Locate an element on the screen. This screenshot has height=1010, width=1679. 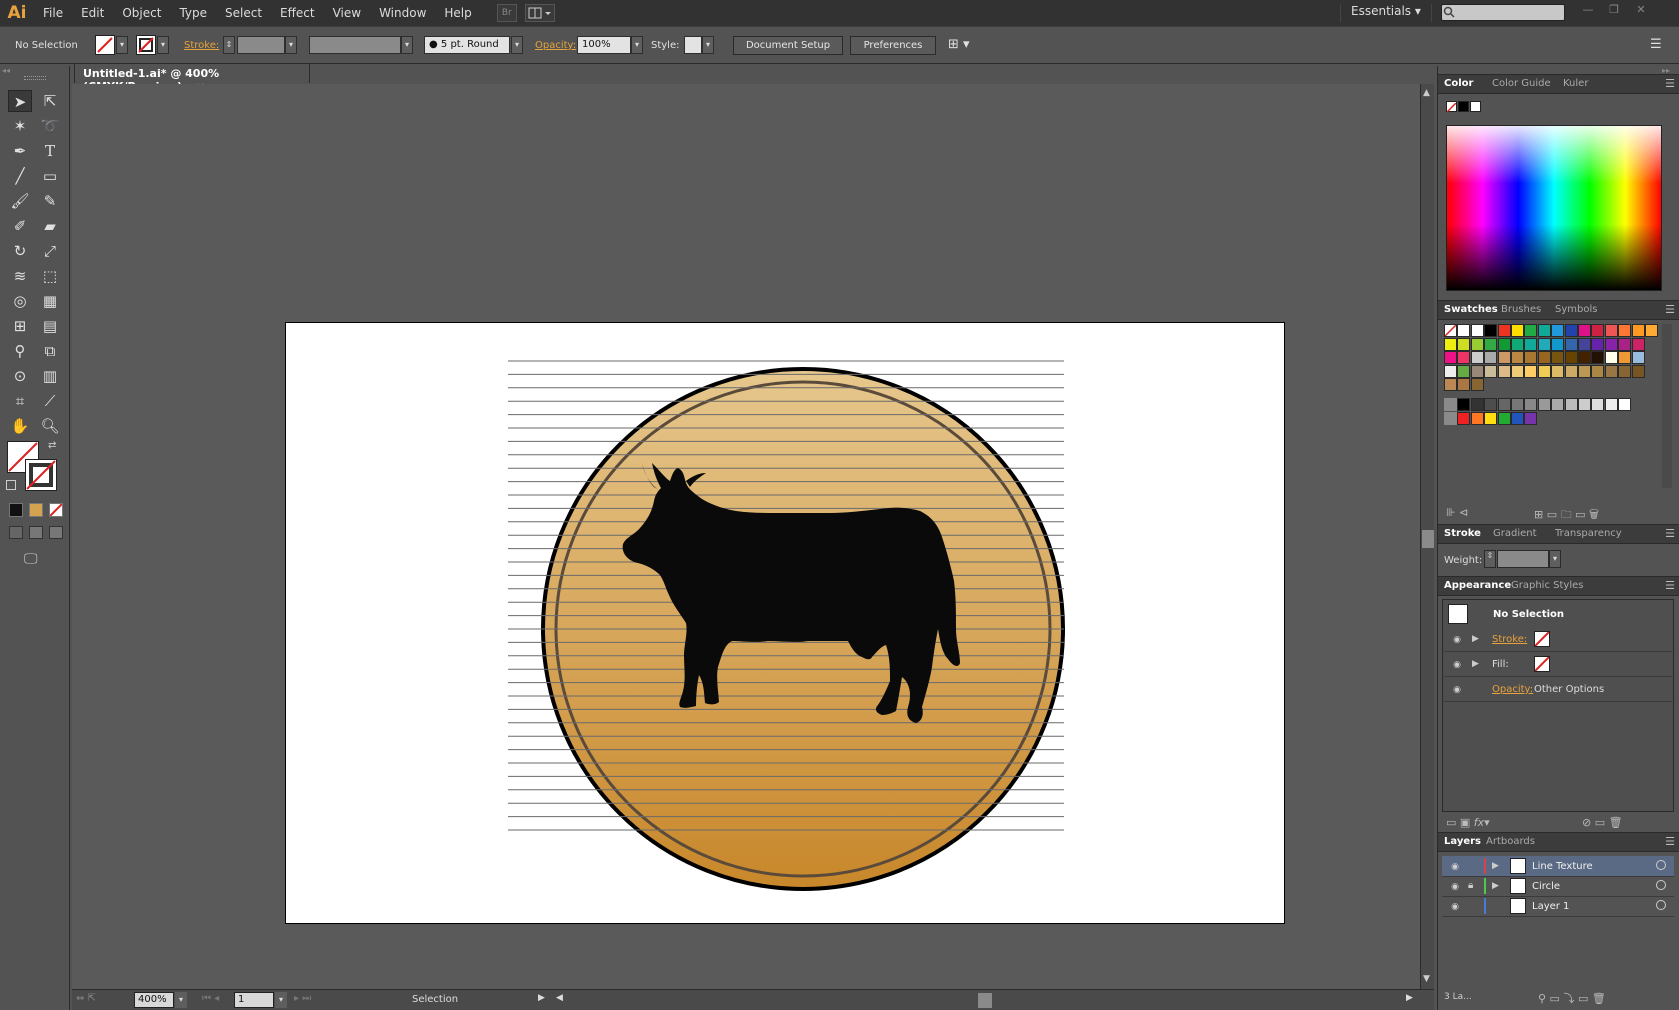
color-black-swatch is located at coordinates (1463, 106).